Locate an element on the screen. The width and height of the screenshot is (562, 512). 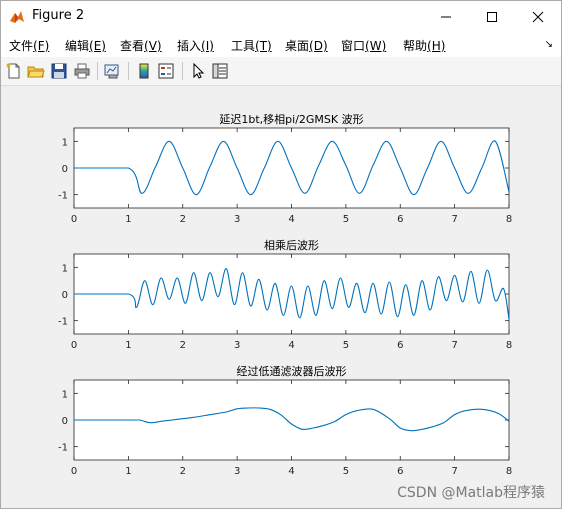
link-plot-icon is located at coordinates (112, 71).